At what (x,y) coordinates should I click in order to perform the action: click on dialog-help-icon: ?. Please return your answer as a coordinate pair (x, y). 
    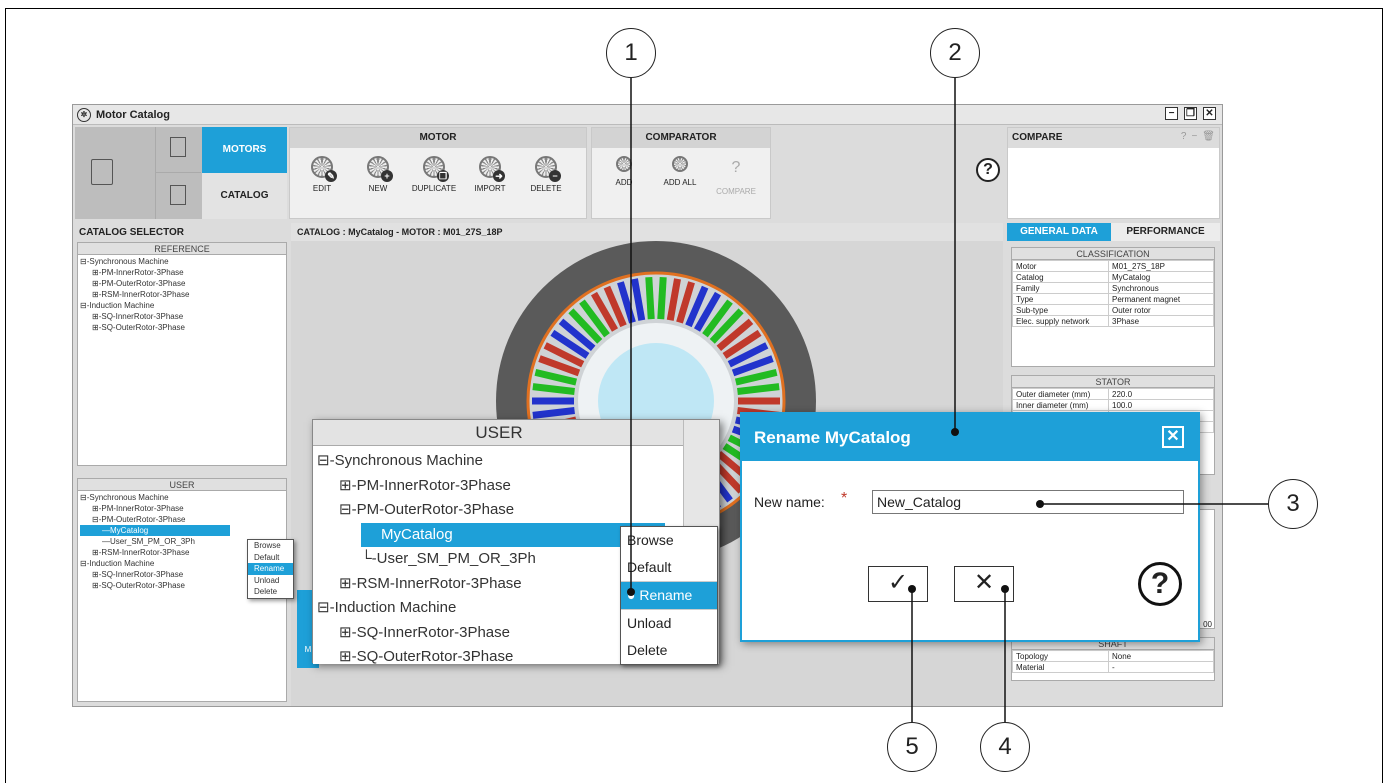
    Looking at the image, I should click on (1160, 584).